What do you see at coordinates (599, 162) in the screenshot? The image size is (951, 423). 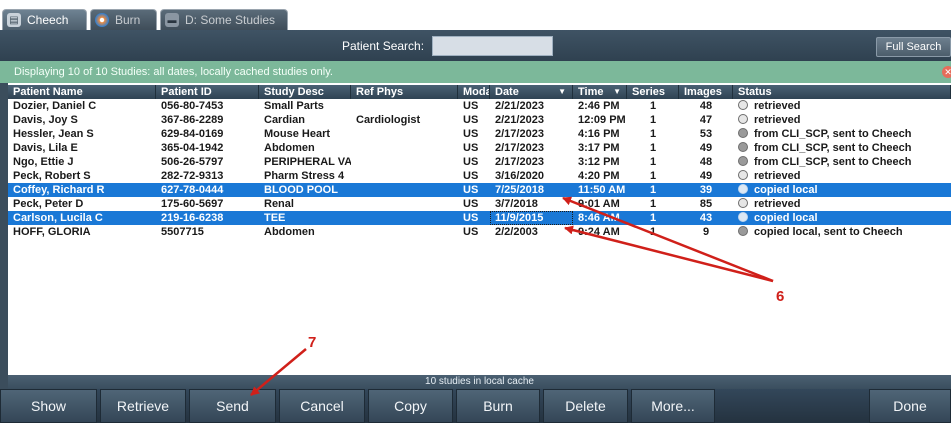 I see `cell-time: 3:12 PM` at bounding box center [599, 162].